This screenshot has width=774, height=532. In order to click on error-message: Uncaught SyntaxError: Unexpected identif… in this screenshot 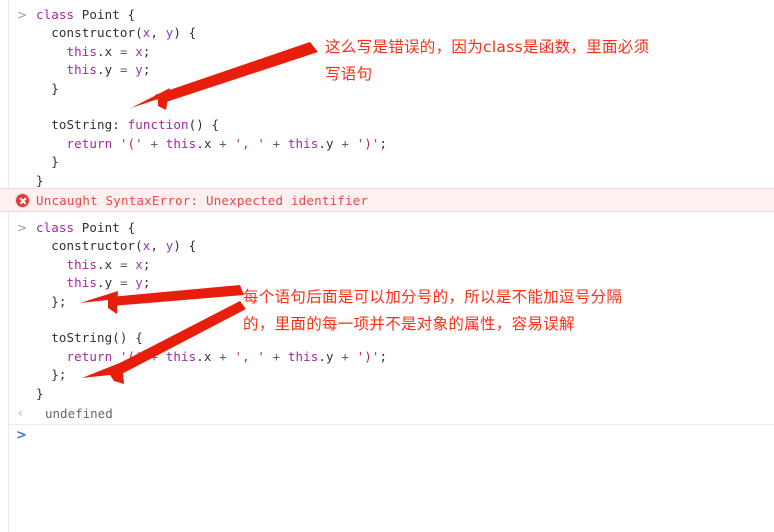, I will do `click(202, 200)`.